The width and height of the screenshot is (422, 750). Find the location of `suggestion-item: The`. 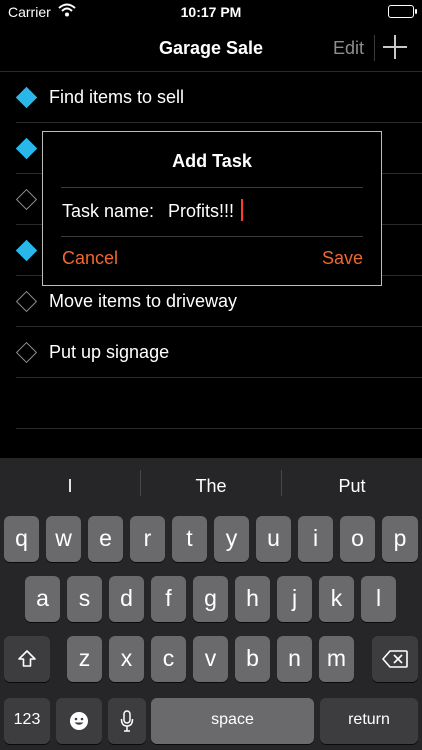

suggestion-item: The is located at coordinates (211, 486).